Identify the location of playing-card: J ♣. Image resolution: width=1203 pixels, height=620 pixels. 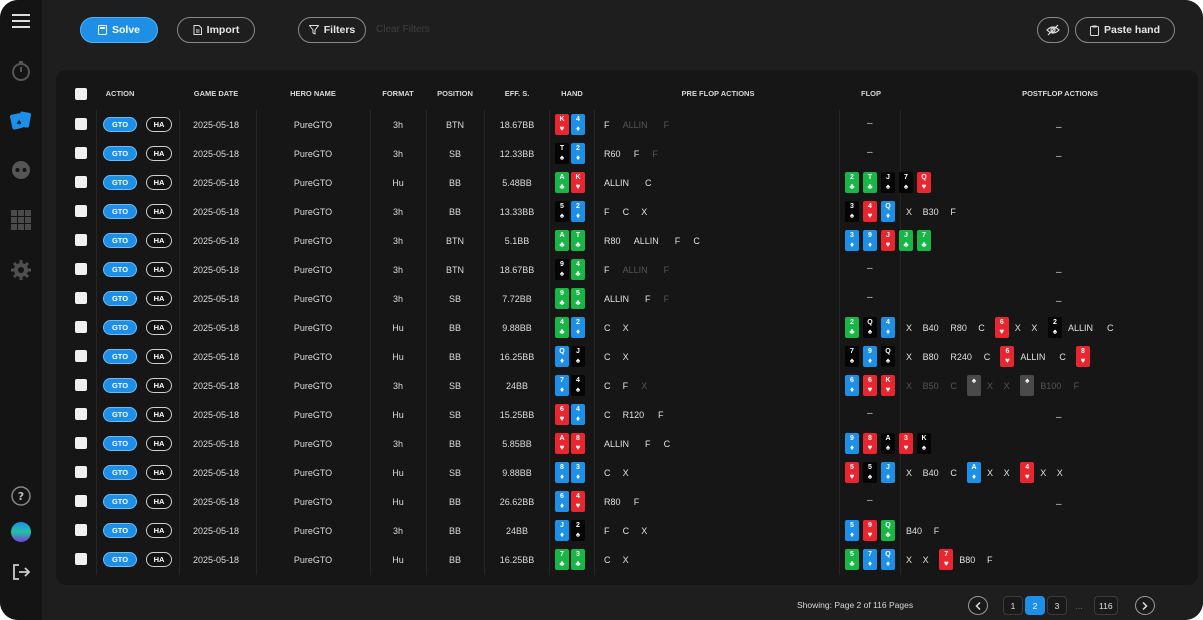
(906, 240).